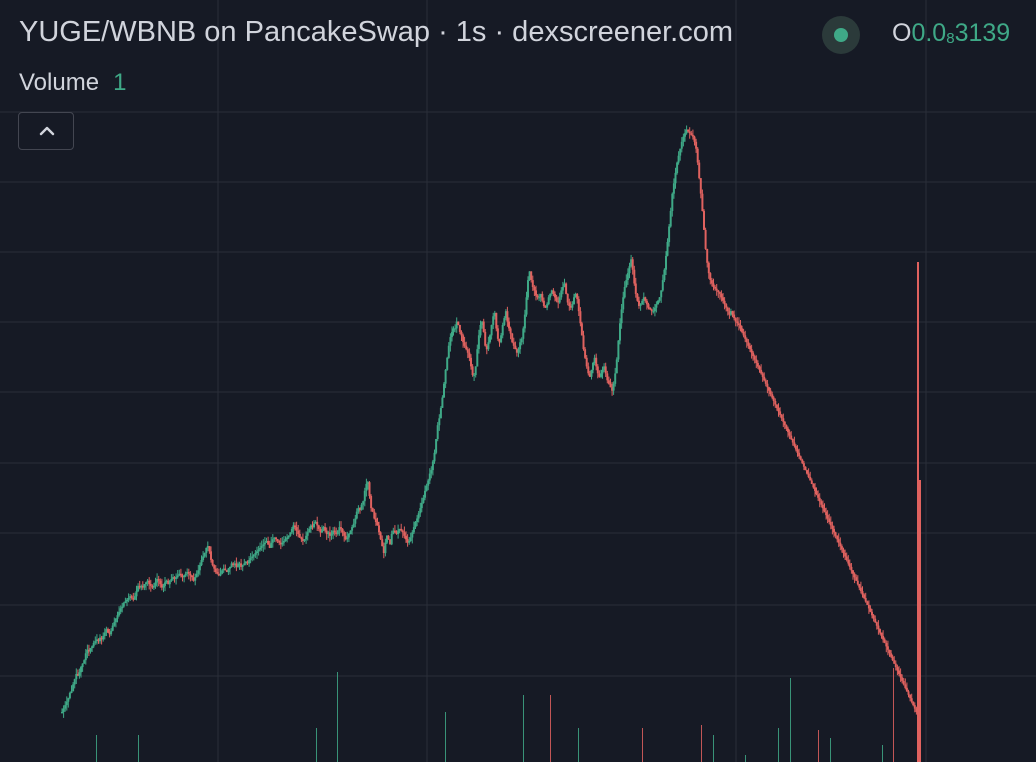  I want to click on status-dot-icon, so click(841, 35).